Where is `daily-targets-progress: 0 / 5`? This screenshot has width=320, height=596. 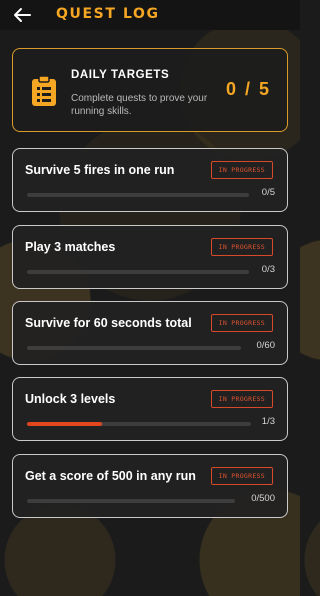
daily-targets-progress: 0 / 5 is located at coordinates (248, 89).